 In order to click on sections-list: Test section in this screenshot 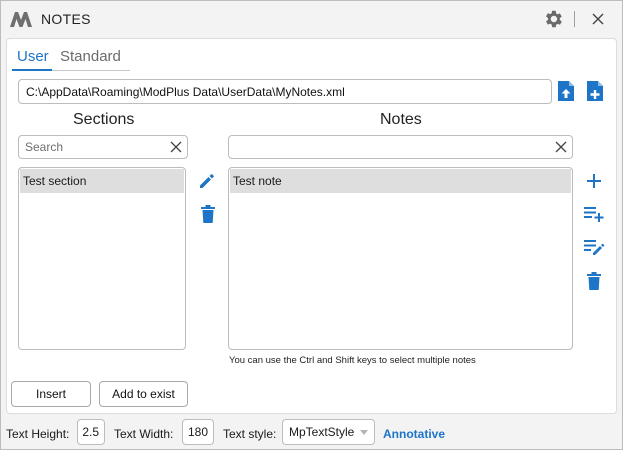, I will do `click(102, 258)`.